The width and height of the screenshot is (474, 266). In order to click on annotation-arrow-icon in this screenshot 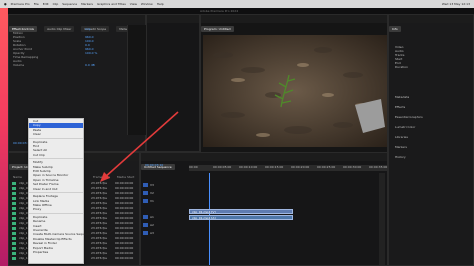, I will do `click(139, 146)`.